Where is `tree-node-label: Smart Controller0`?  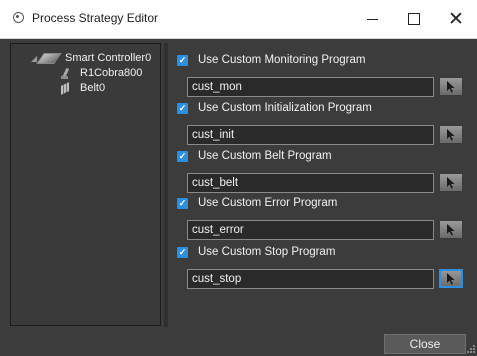
tree-node-label: Smart Controller0 is located at coordinates (108, 58).